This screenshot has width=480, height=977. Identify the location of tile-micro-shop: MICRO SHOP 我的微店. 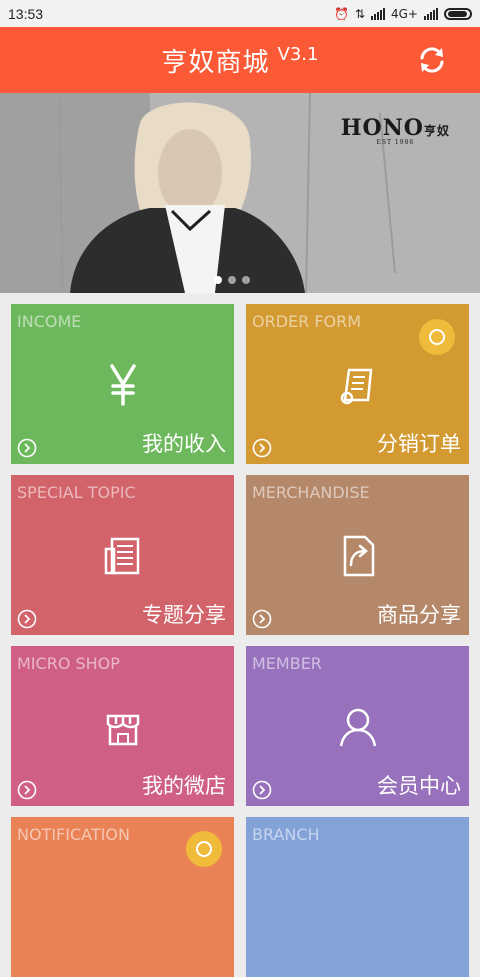
(122, 726).